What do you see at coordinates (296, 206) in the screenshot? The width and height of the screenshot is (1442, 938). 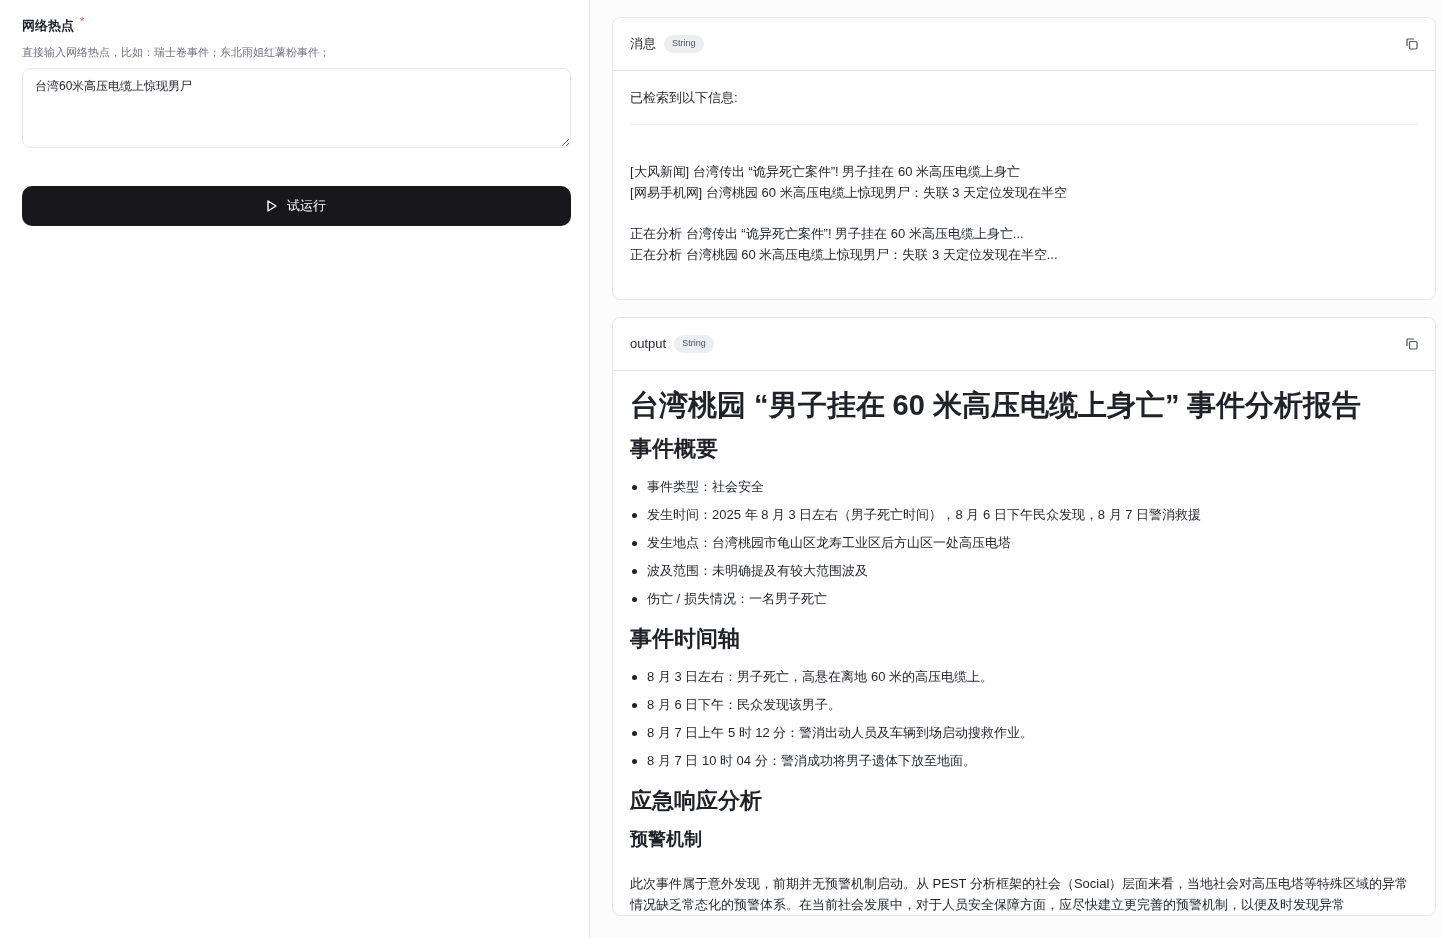 I see `run-button: 试运行` at bounding box center [296, 206].